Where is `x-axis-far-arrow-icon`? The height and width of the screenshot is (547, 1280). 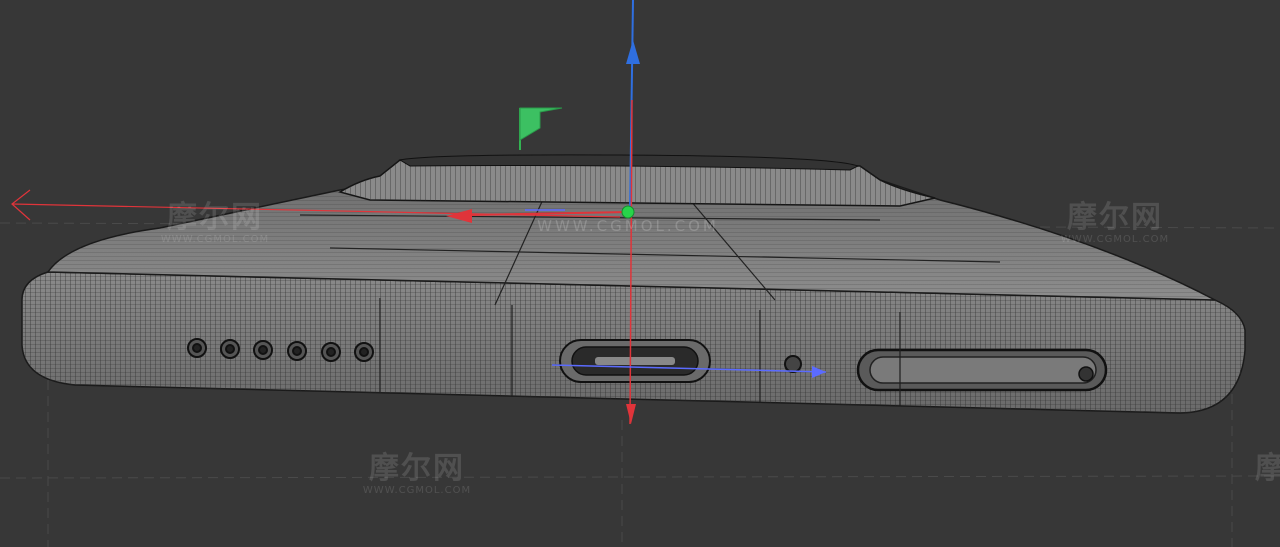 x-axis-far-arrow-icon is located at coordinates (21, 205).